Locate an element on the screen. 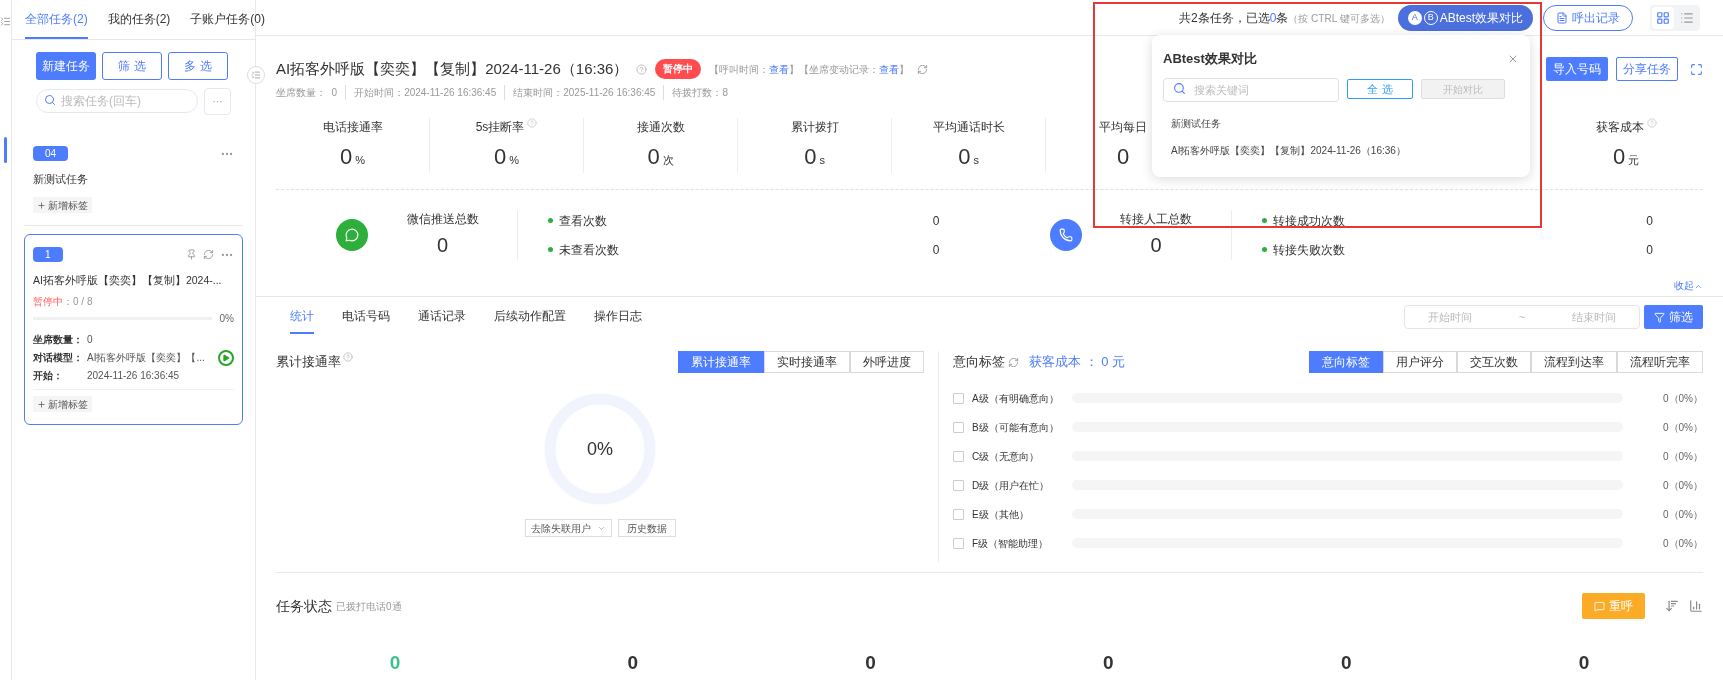 This screenshot has width=1723, height=680. grid-view-icon is located at coordinates (1663, 17).